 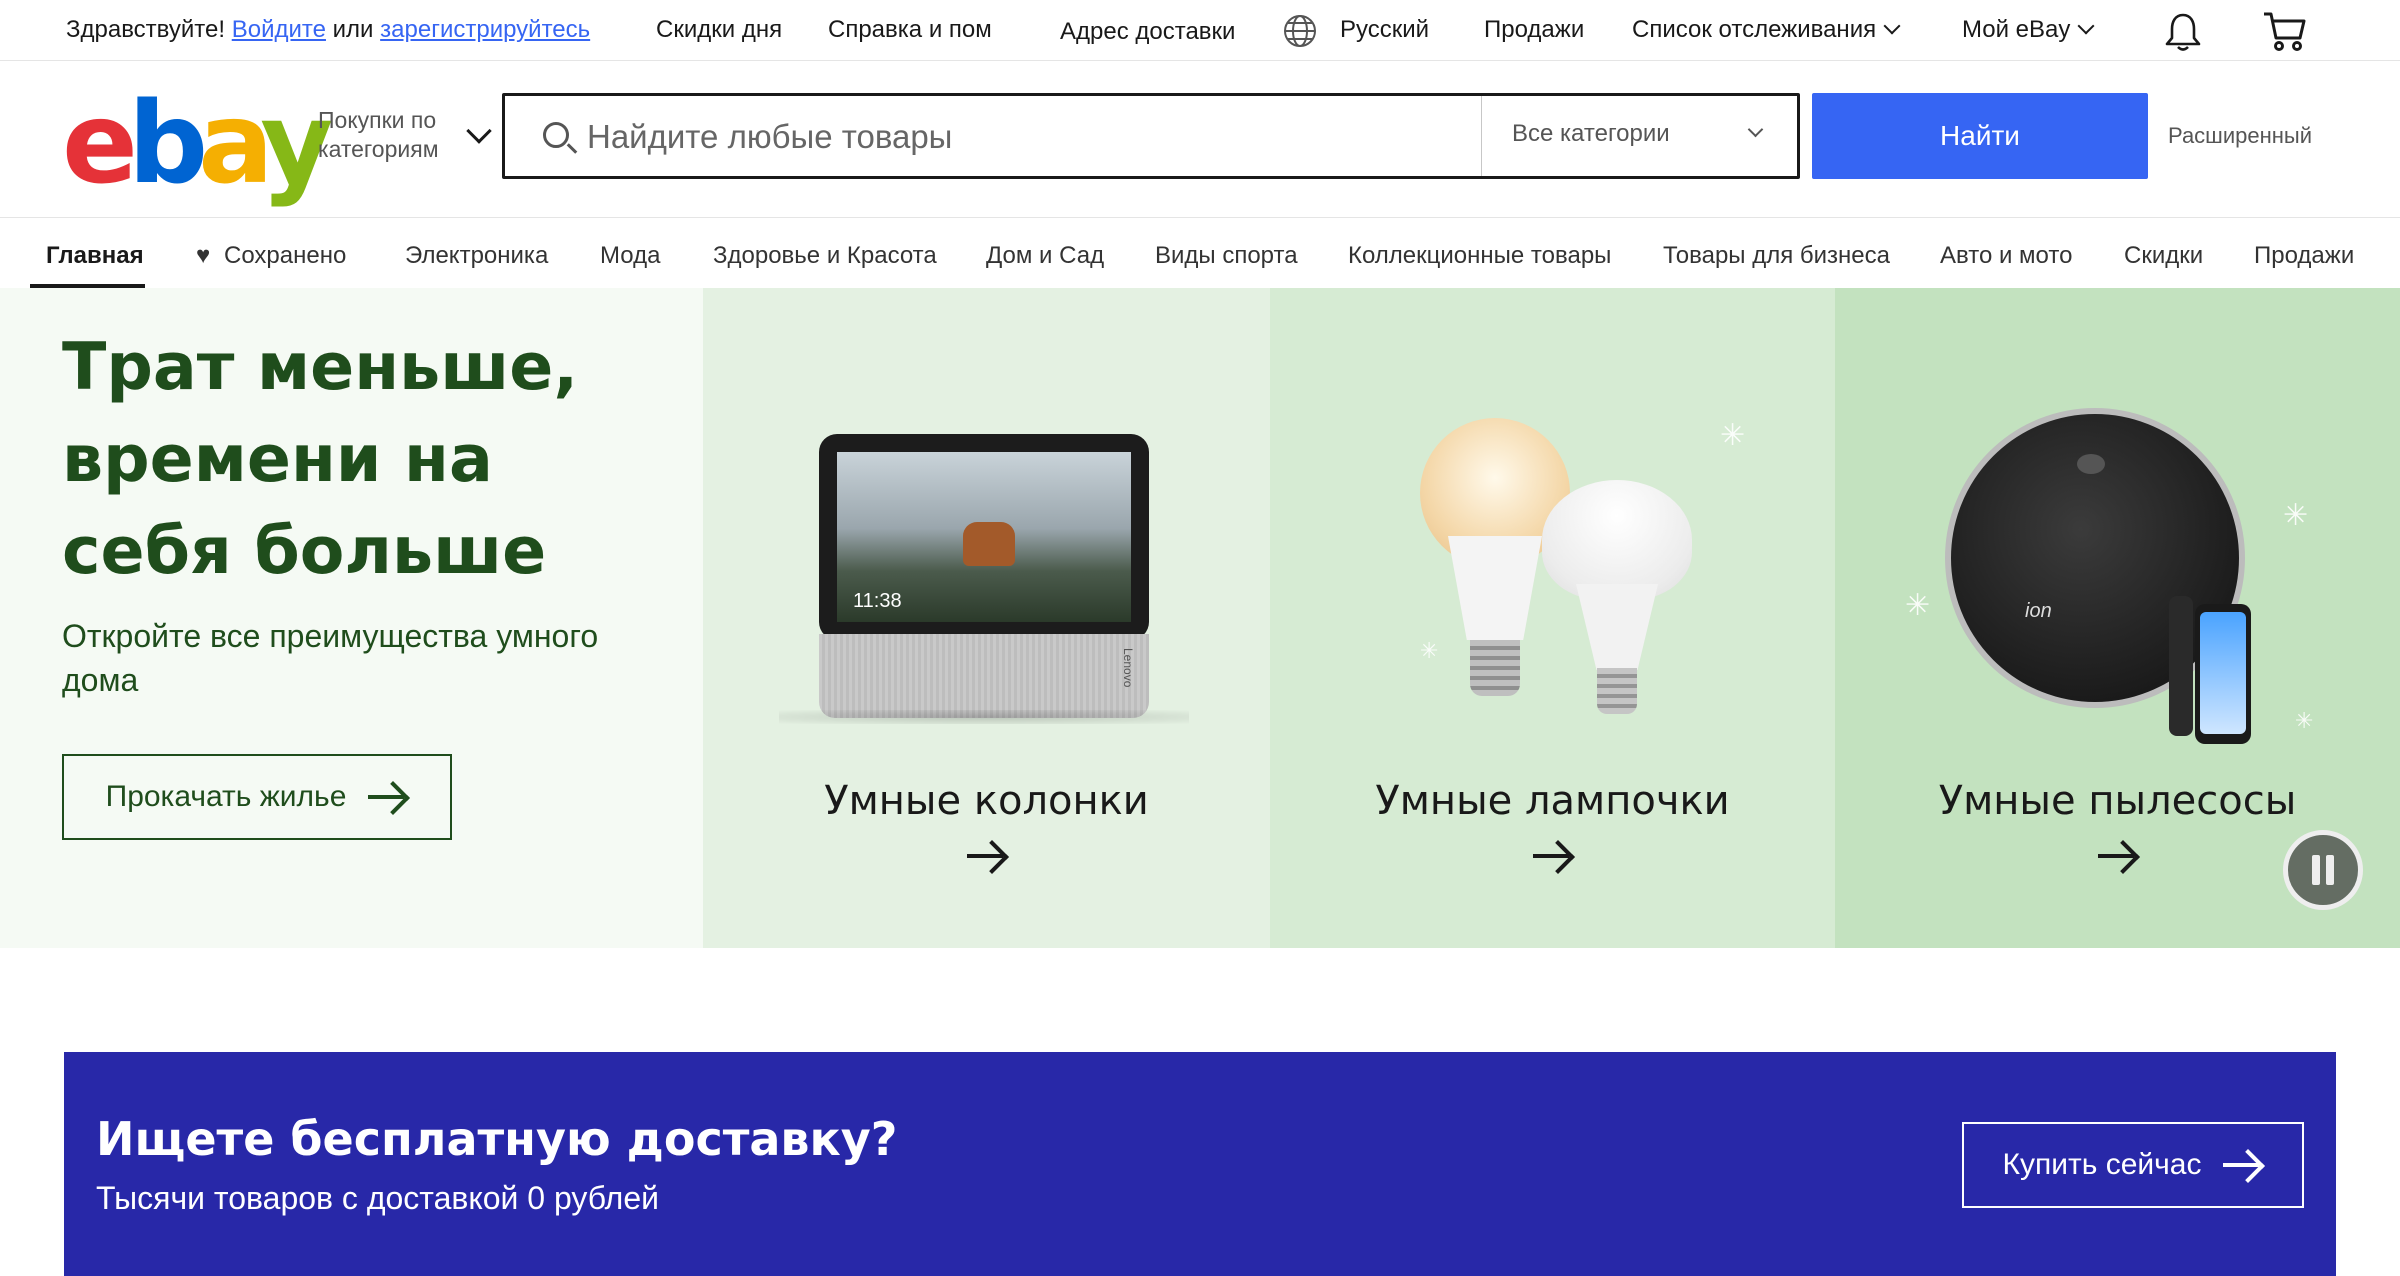 What do you see at coordinates (825, 256) in the screenshot?
I see `nav-item-health-beauty: Здоровье и Красота` at bounding box center [825, 256].